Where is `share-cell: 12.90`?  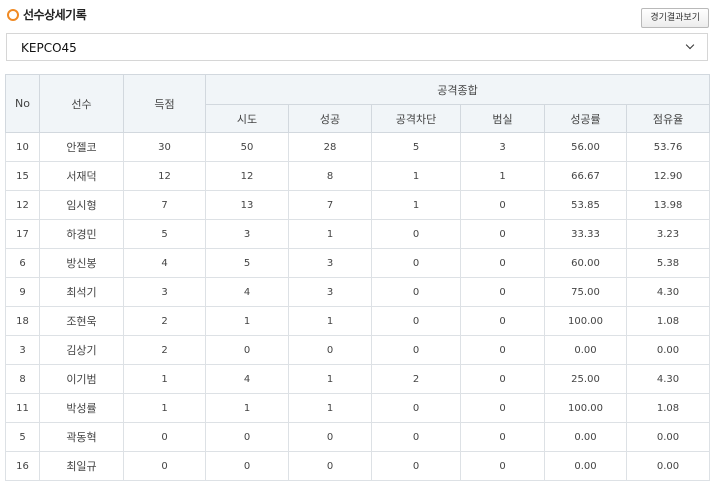
share-cell: 12.90 is located at coordinates (668, 176).